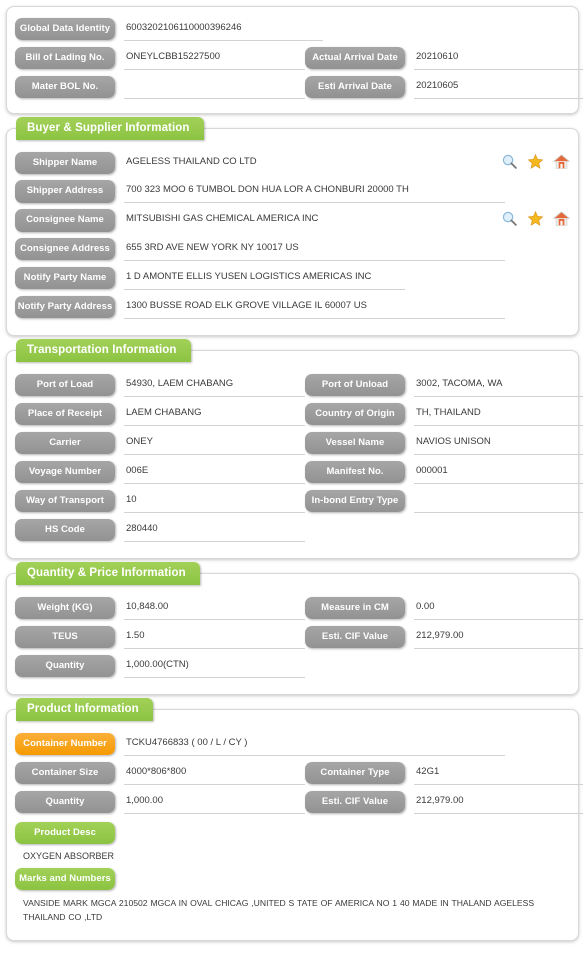  Describe the element at coordinates (498, 803) in the screenshot. I see `value-product-esti-cif-value: 212,979.00` at that location.